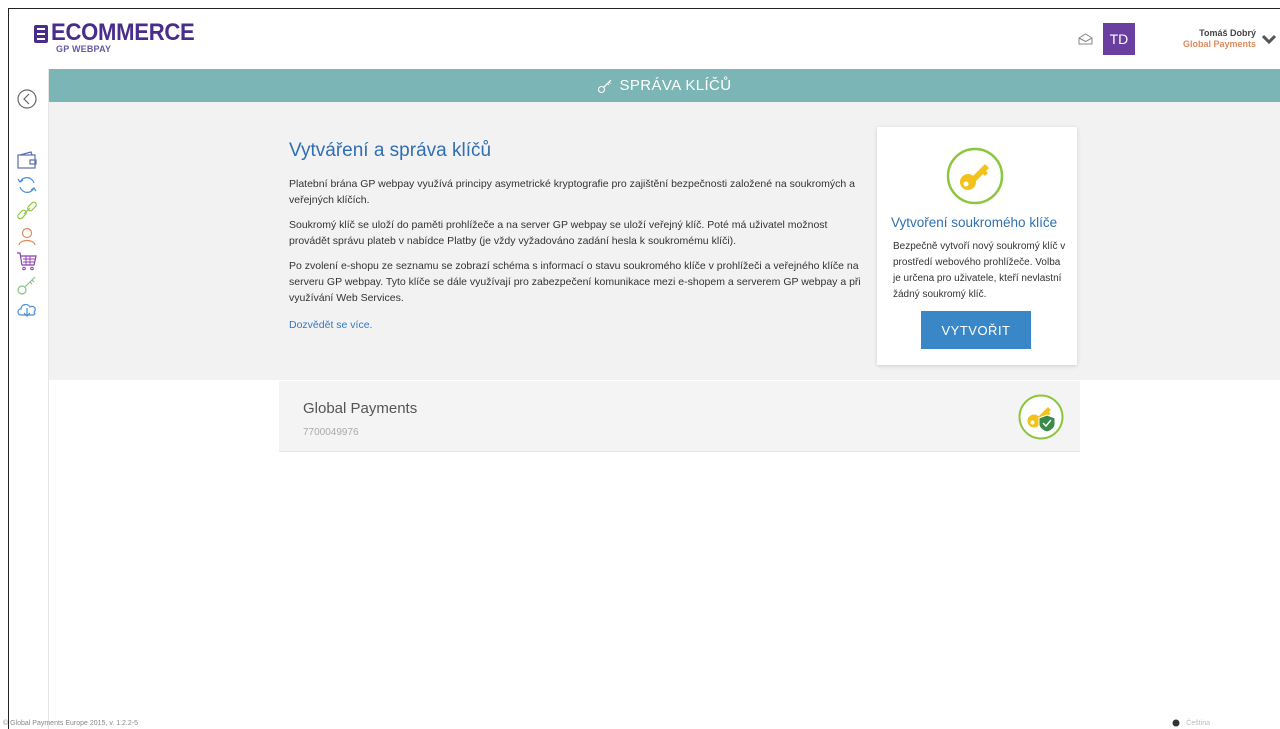  Describe the element at coordinates (1041, 417) in the screenshot. I see `key-shield-icon` at that location.